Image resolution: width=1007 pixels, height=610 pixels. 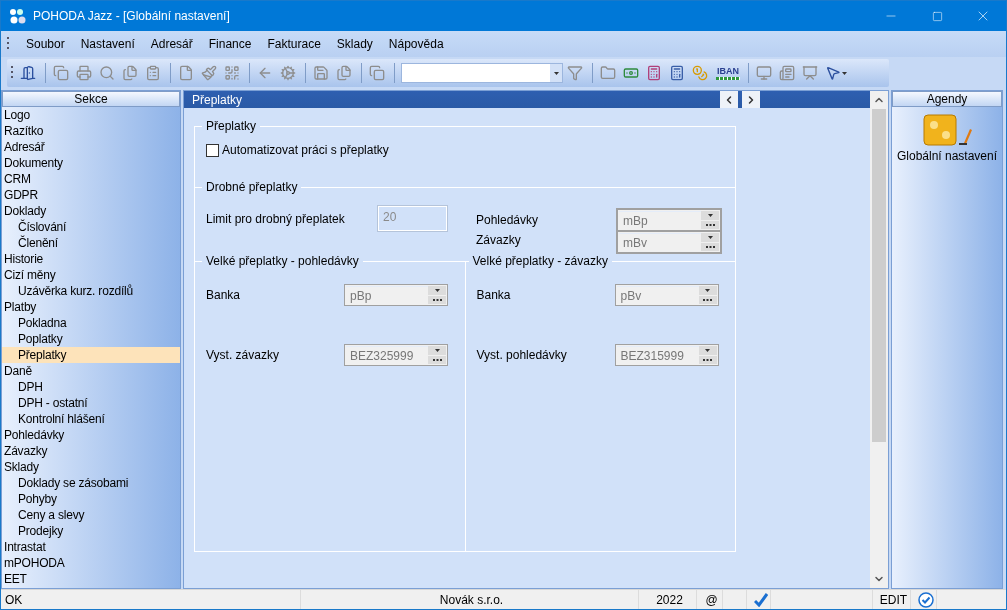 I want to click on menu-item: Adresář, so click(x=171, y=44).